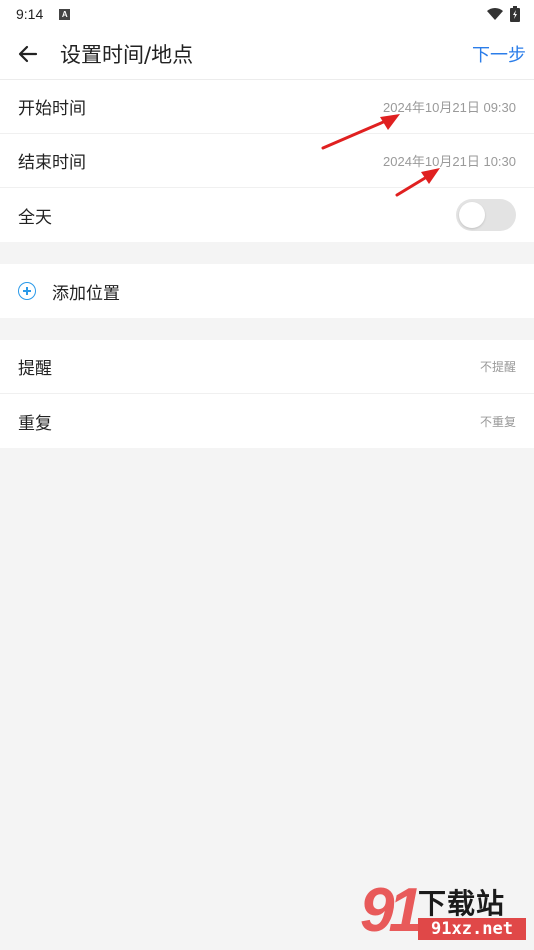 This screenshot has height=950, width=534. What do you see at coordinates (449, 161) in the screenshot?
I see `end-time-value: 2024年10月21日 10:30` at bounding box center [449, 161].